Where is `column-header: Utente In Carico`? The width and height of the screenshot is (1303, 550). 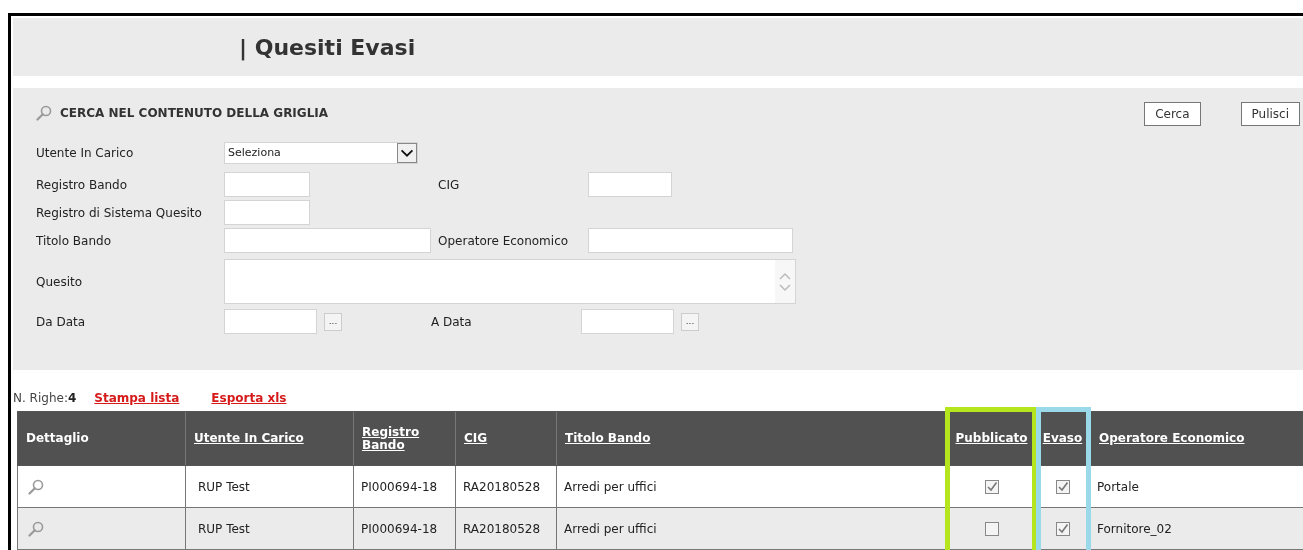
column-header: Utente In Carico is located at coordinates (270, 438).